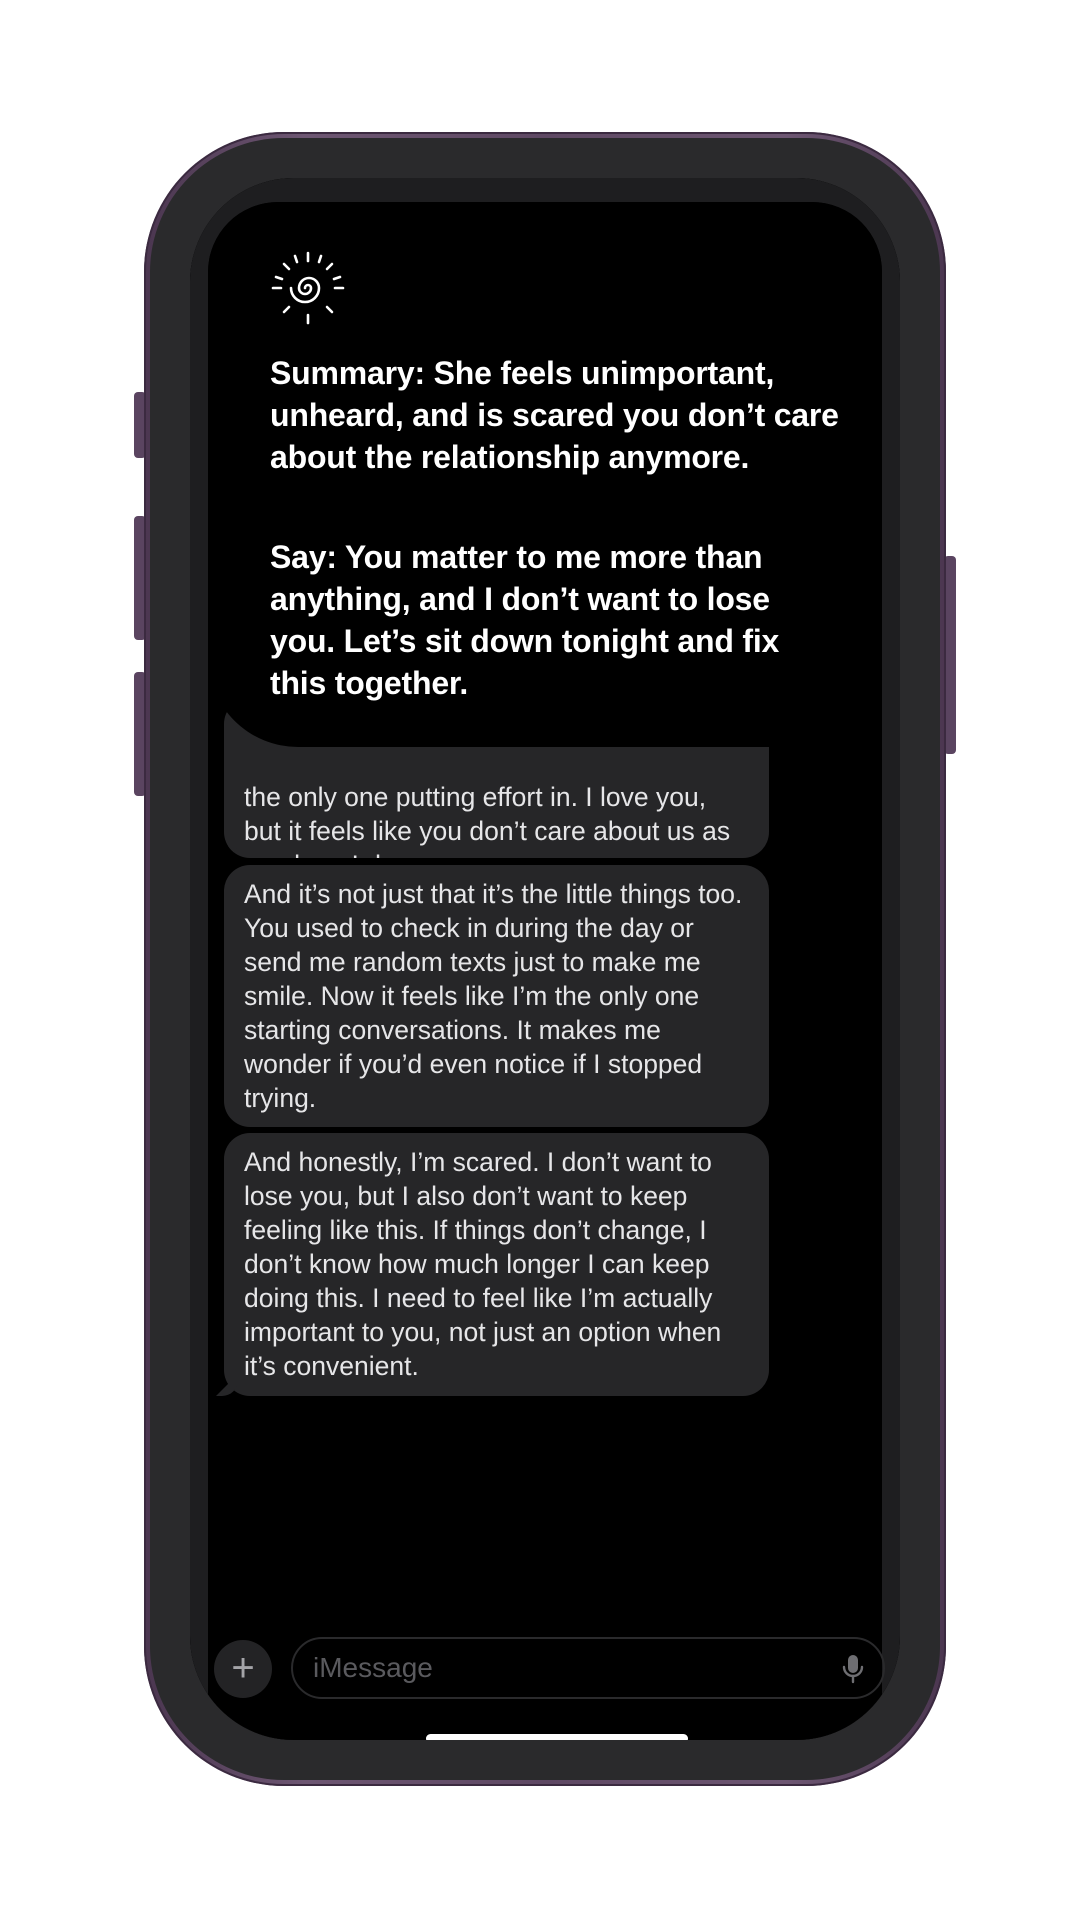 This screenshot has width=1080, height=1920. Describe the element at coordinates (243, 1669) in the screenshot. I see `add-attachment-button: +` at that location.